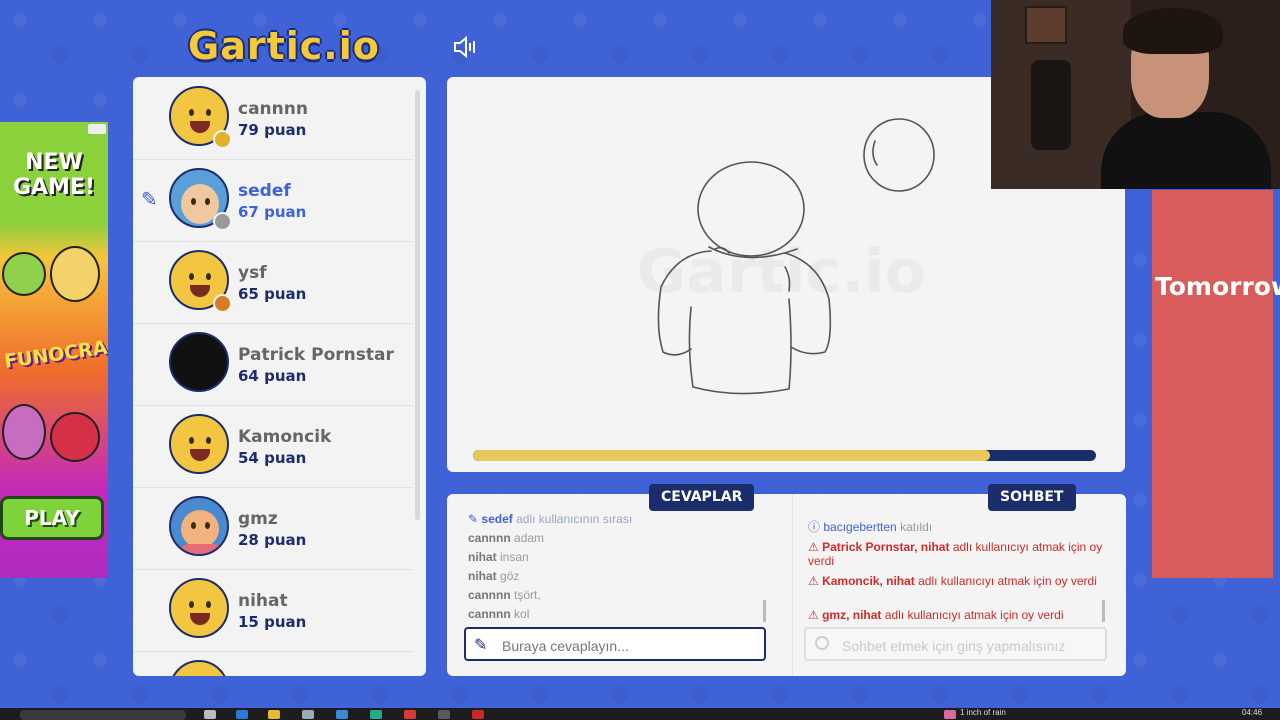  Describe the element at coordinates (316, 355) in the screenshot. I see `player-name: Patrick Pornstar` at that location.